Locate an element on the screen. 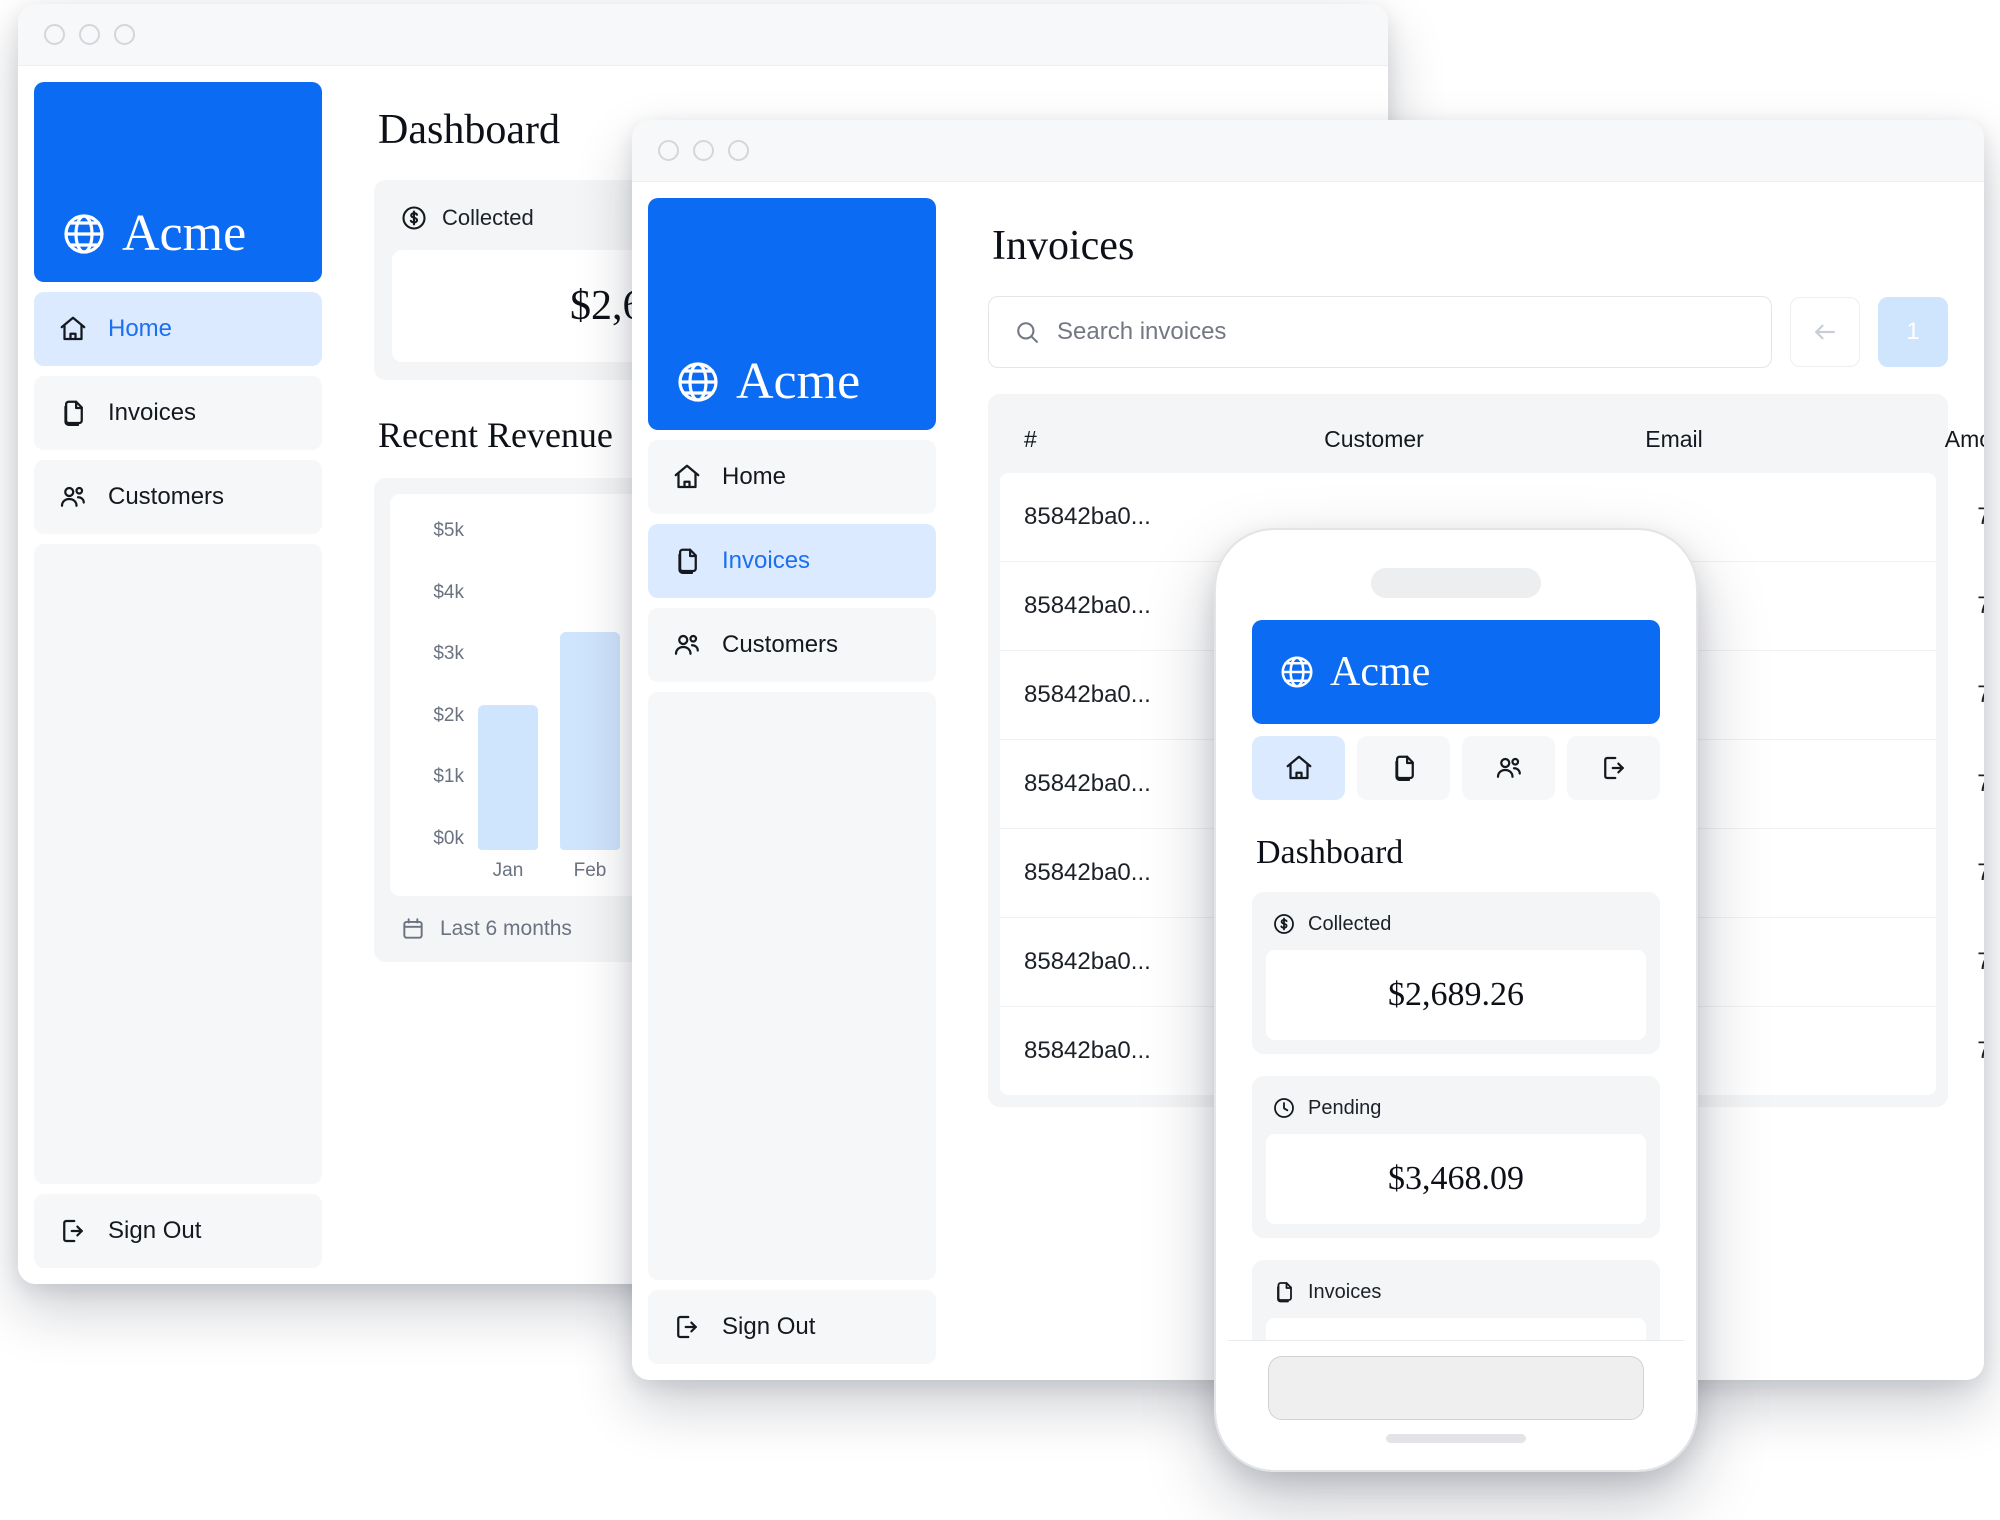 Image resolution: width=2000 pixels, height=1520 pixels. search-icon is located at coordinates (1027, 332).